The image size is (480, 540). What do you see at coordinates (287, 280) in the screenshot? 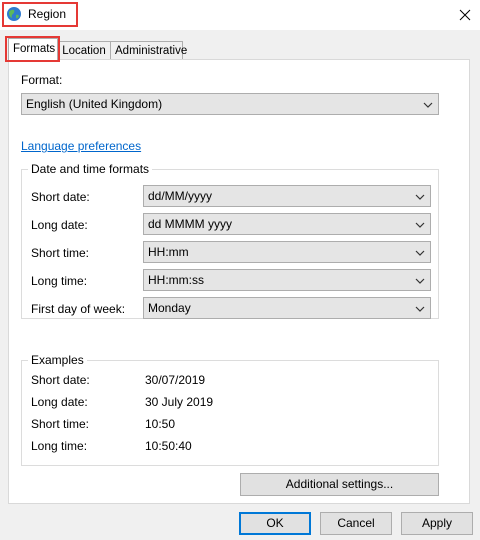
I see `long-time-dropdown: HH:mm:ss` at bounding box center [287, 280].